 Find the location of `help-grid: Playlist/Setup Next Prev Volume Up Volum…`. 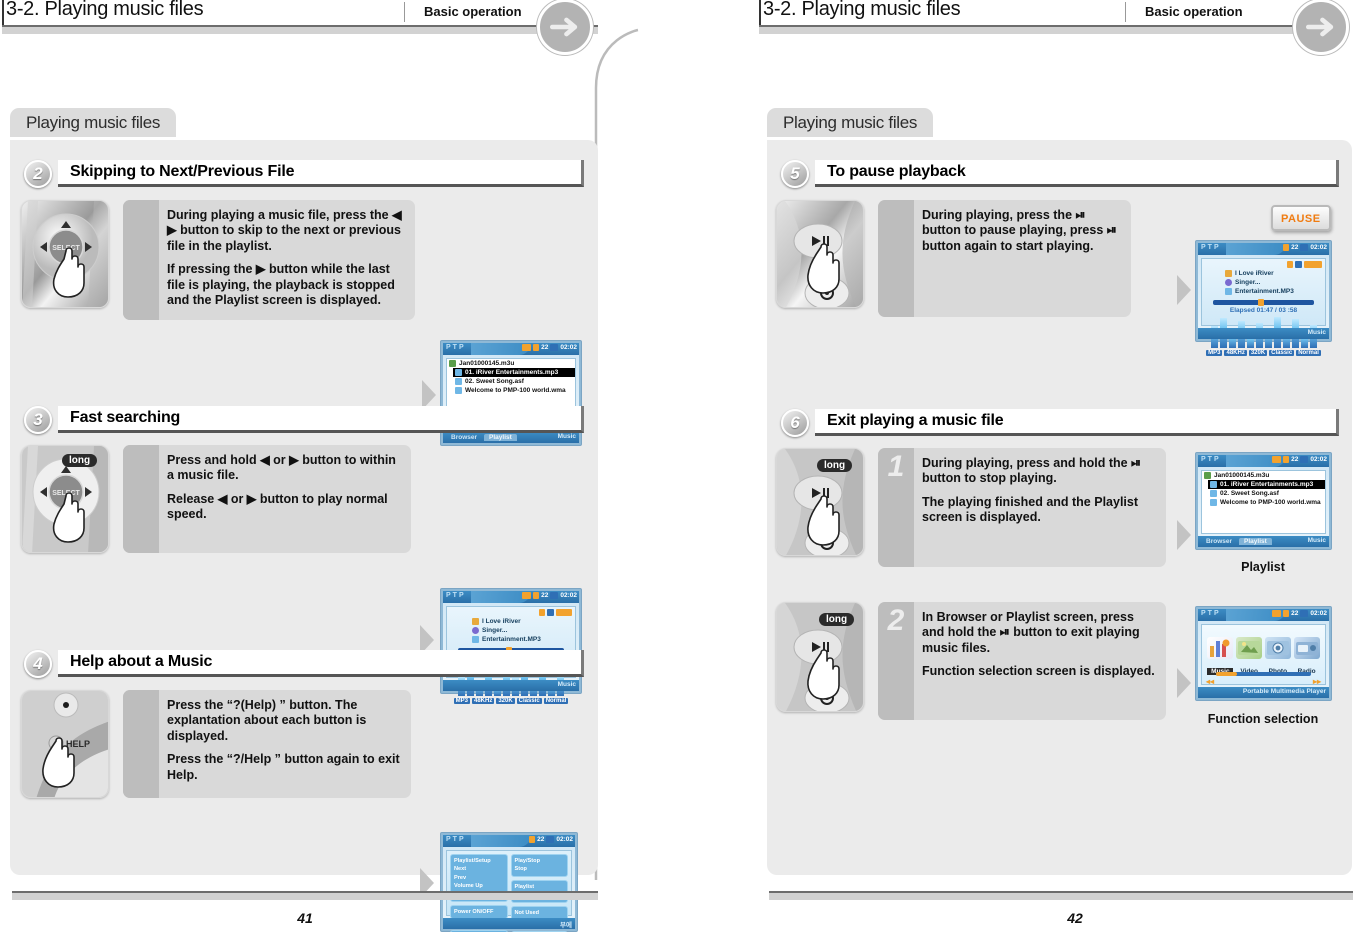

help-grid: Playlist/Setup Next Prev Volume Up Volum… is located at coordinates (509, 891).